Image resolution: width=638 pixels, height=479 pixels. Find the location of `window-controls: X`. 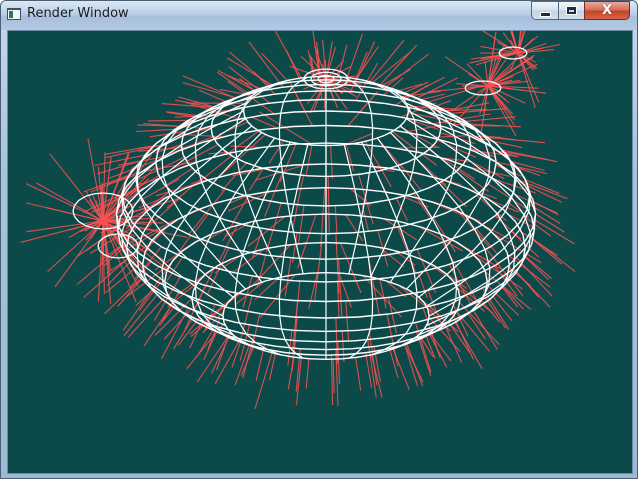

window-controls: X is located at coordinates (580, 11).